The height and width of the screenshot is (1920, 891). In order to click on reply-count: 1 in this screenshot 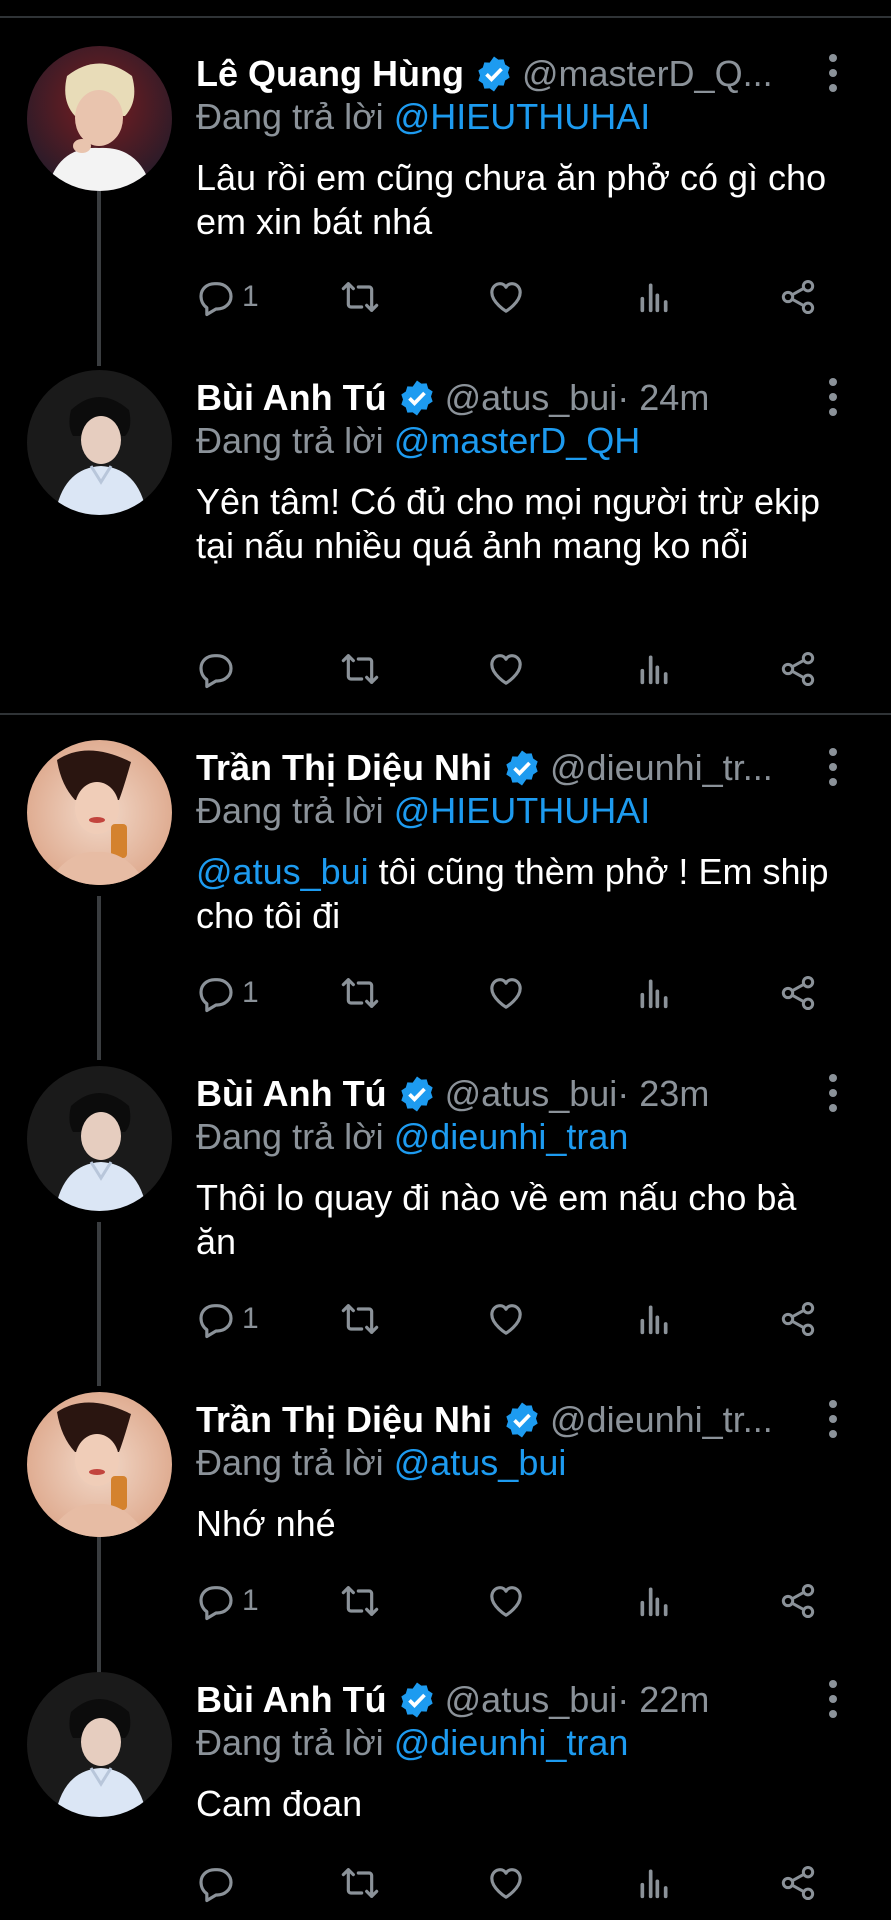, I will do `click(250, 992)`.